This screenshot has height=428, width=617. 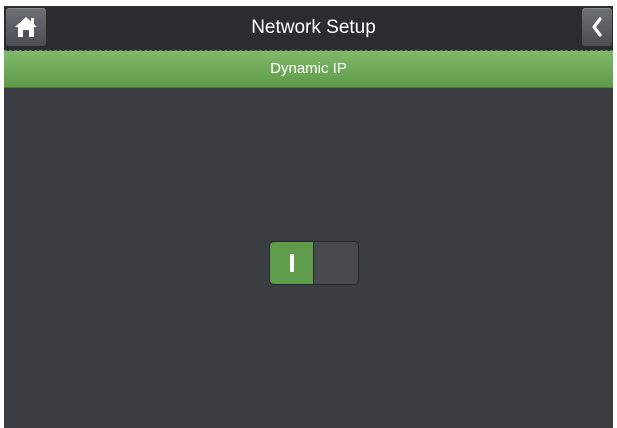 I want to click on top-bar: Network Setup, so click(x=308, y=28).